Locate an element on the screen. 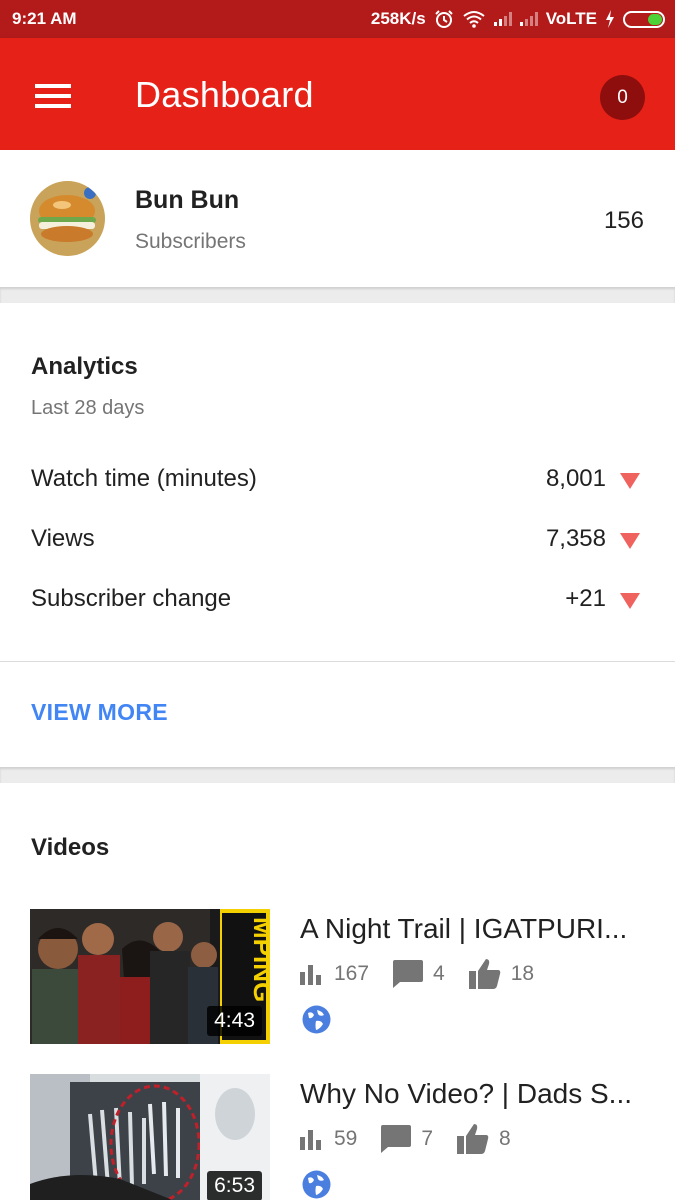 The width and height of the screenshot is (675, 1200). view-count: 167 is located at coordinates (352, 973).